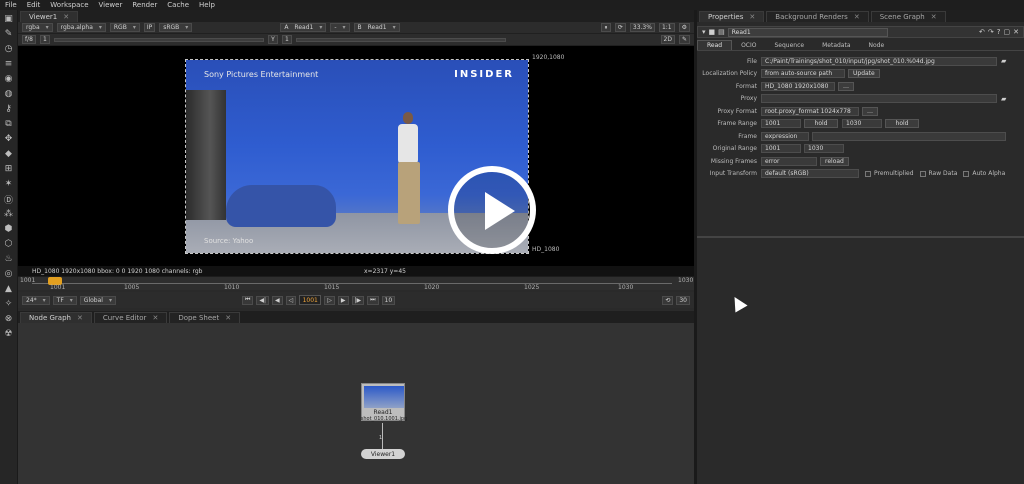 The image size is (1024, 484). What do you see at coordinates (817, 16) in the screenshot?
I see `tab-background-renders: Background Renders ✕` at bounding box center [817, 16].